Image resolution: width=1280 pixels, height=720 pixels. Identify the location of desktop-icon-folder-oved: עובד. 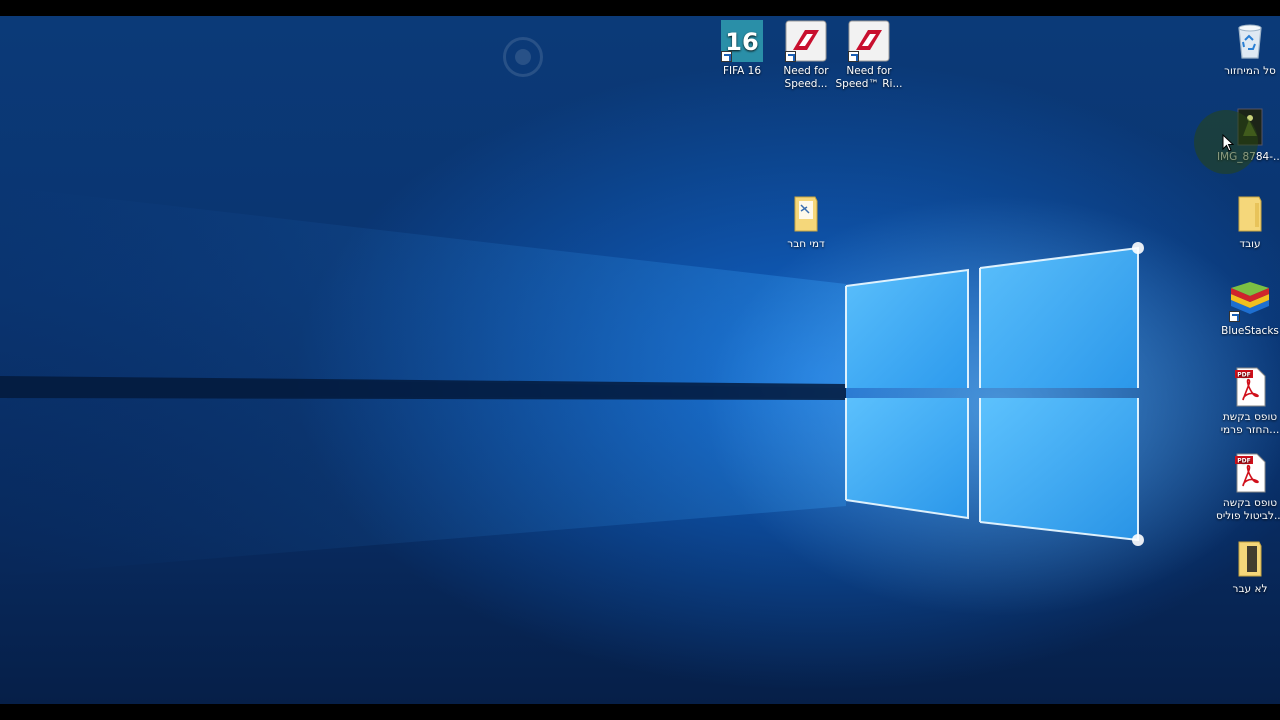
(1246, 222).